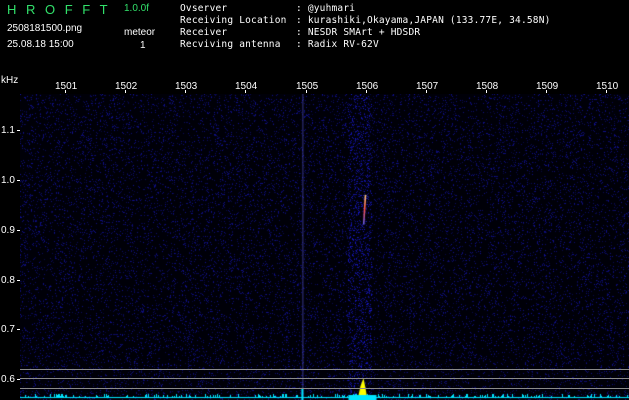 The width and height of the screenshot is (629, 400). Describe the element at coordinates (8, 230) in the screenshot. I see `y-tick-label: 0.9` at that location.